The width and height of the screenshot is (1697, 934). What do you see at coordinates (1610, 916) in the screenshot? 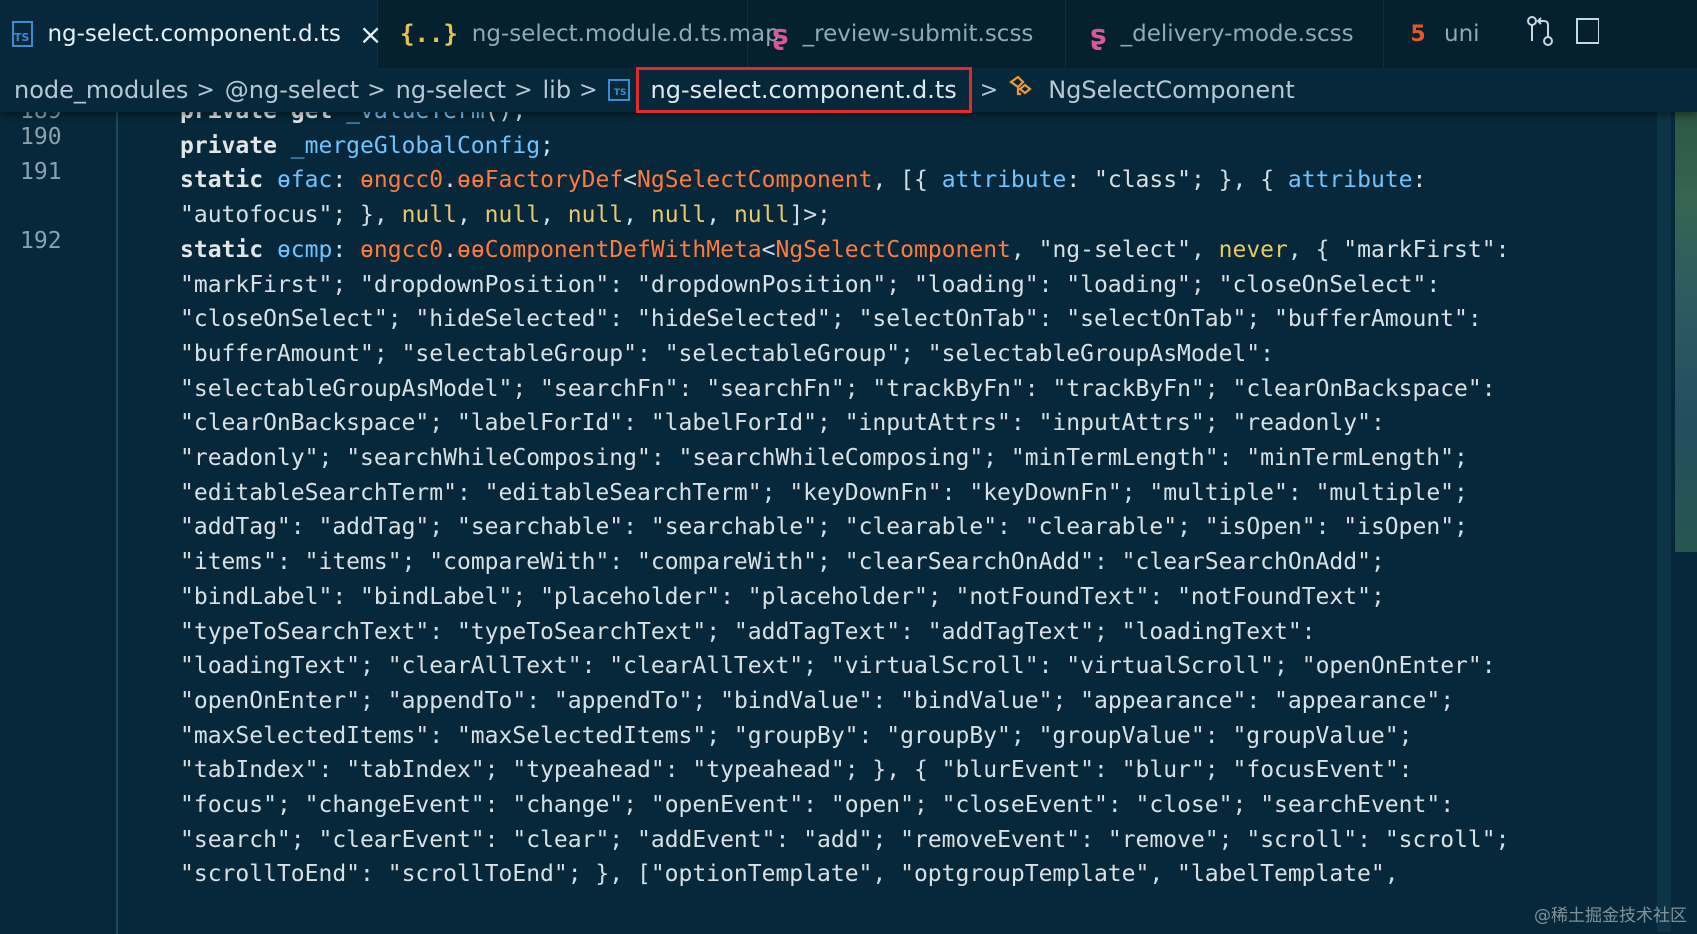
I see `watermark: @稀土掘金技术社区` at bounding box center [1610, 916].